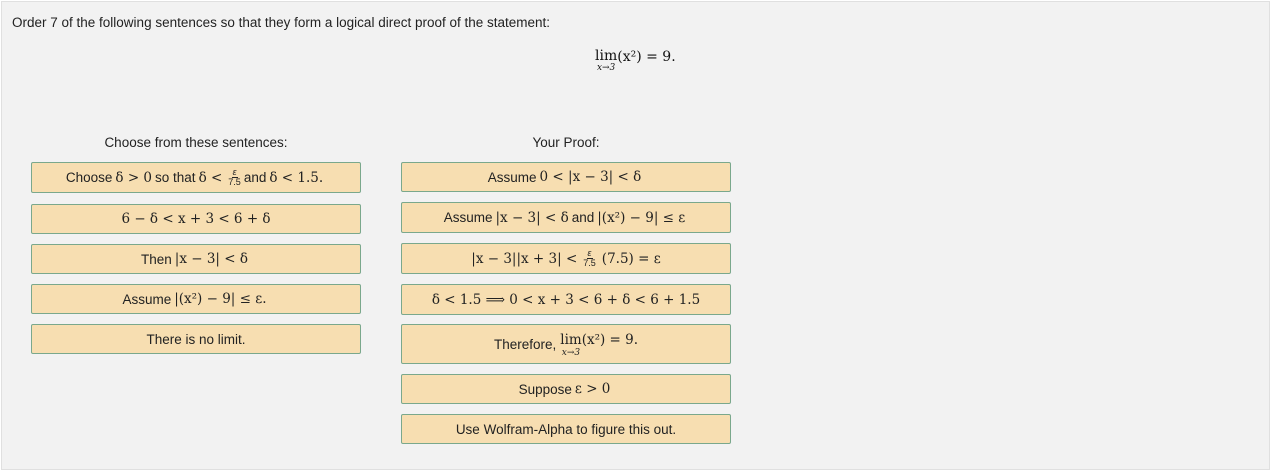 Image resolution: width=1273 pixels, height=473 pixels. Describe the element at coordinates (566, 429) in the screenshot. I see `proof-card-wolfram: Use Wolfram-Alpha to figure this out.` at that location.